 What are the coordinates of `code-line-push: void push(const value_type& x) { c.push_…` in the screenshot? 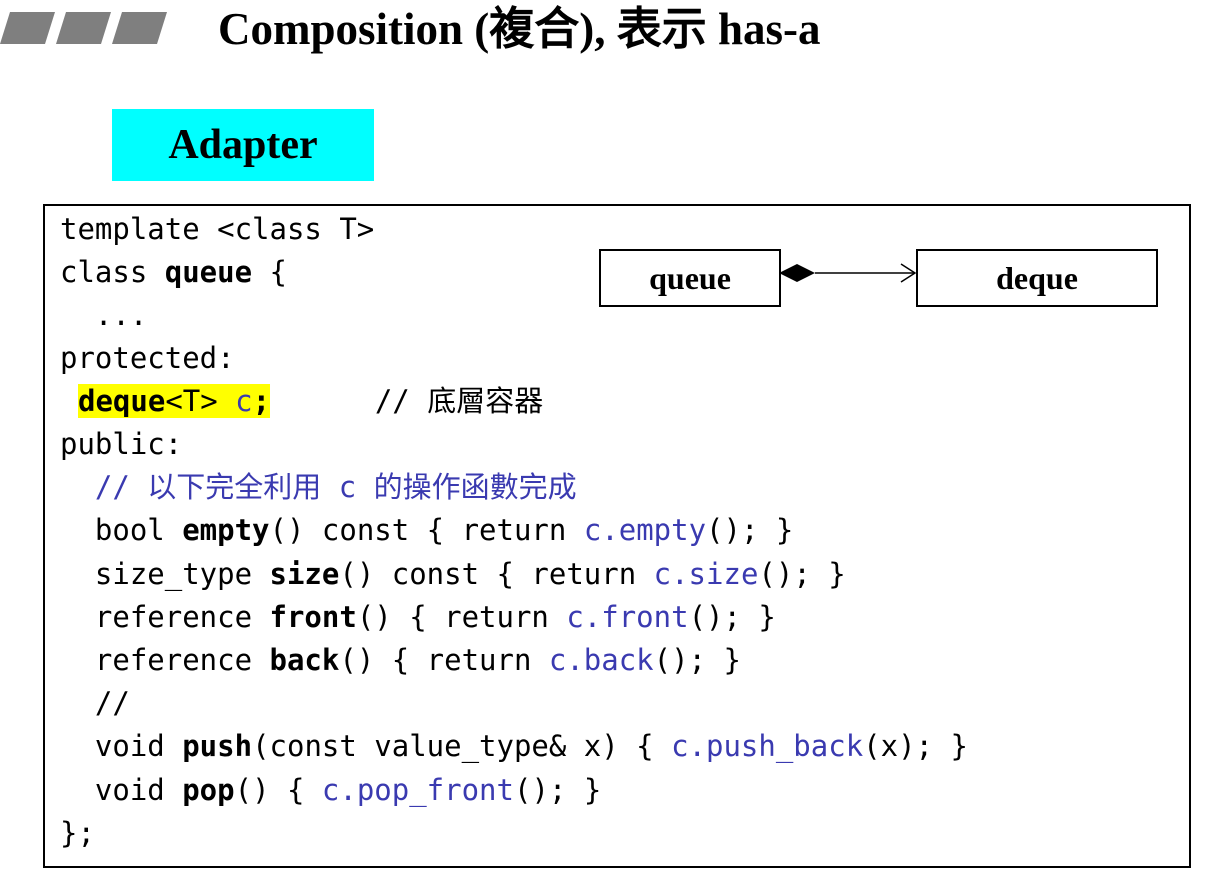 It's located at (514, 746).